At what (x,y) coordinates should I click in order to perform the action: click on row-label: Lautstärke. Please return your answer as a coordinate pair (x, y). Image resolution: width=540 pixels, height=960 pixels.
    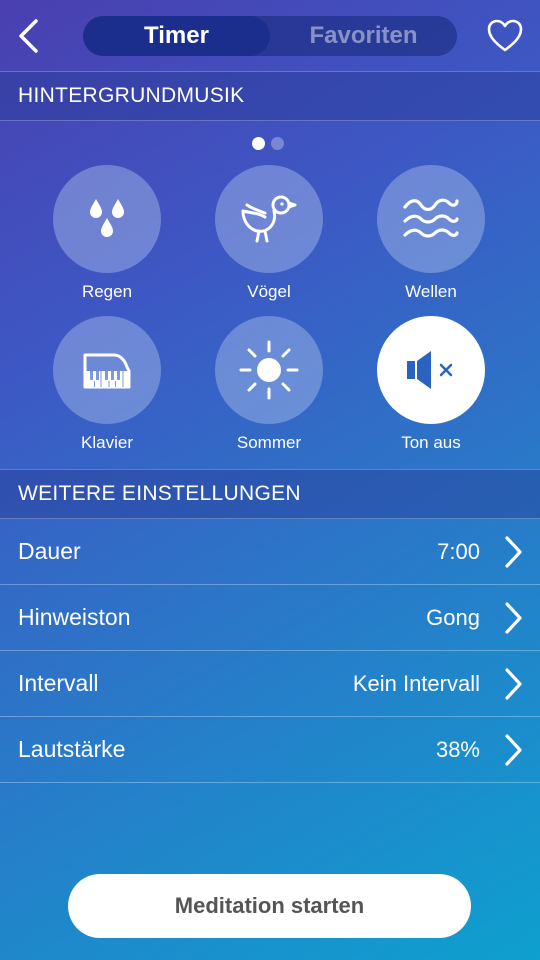
    Looking at the image, I should click on (72, 749).